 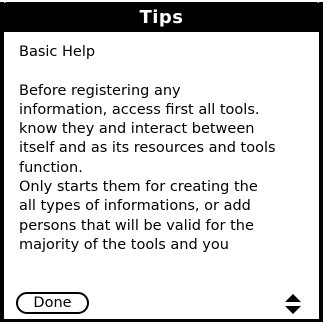 I want to click on dialog-frame-right, so click(x=321, y=161).